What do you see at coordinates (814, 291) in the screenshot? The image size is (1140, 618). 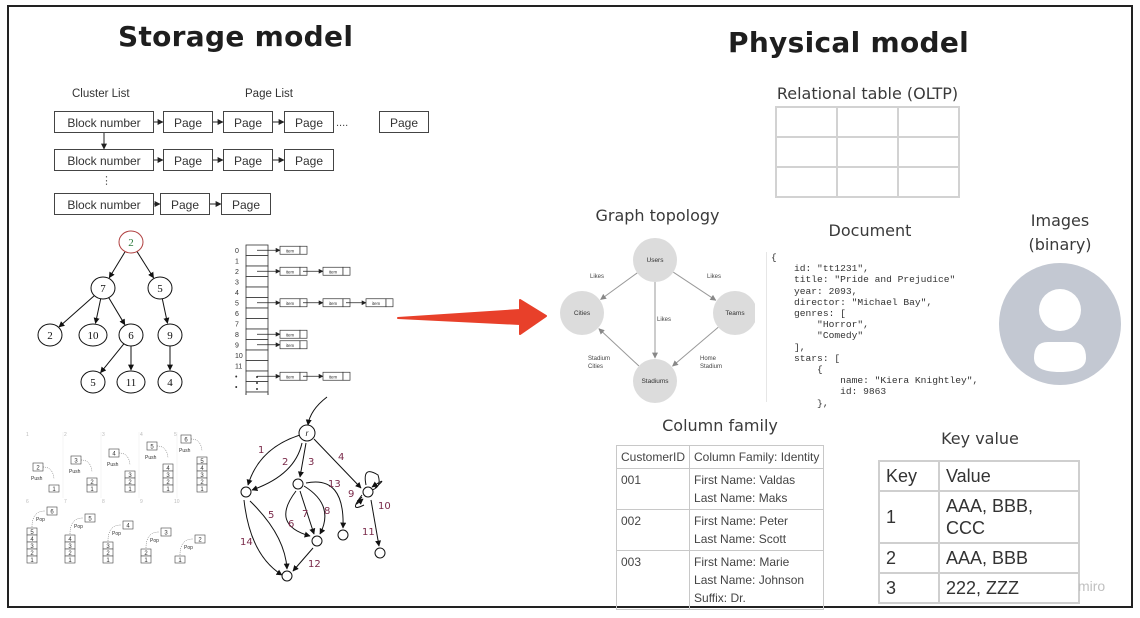 I see `document-line: year: 2093,` at bounding box center [814, 291].